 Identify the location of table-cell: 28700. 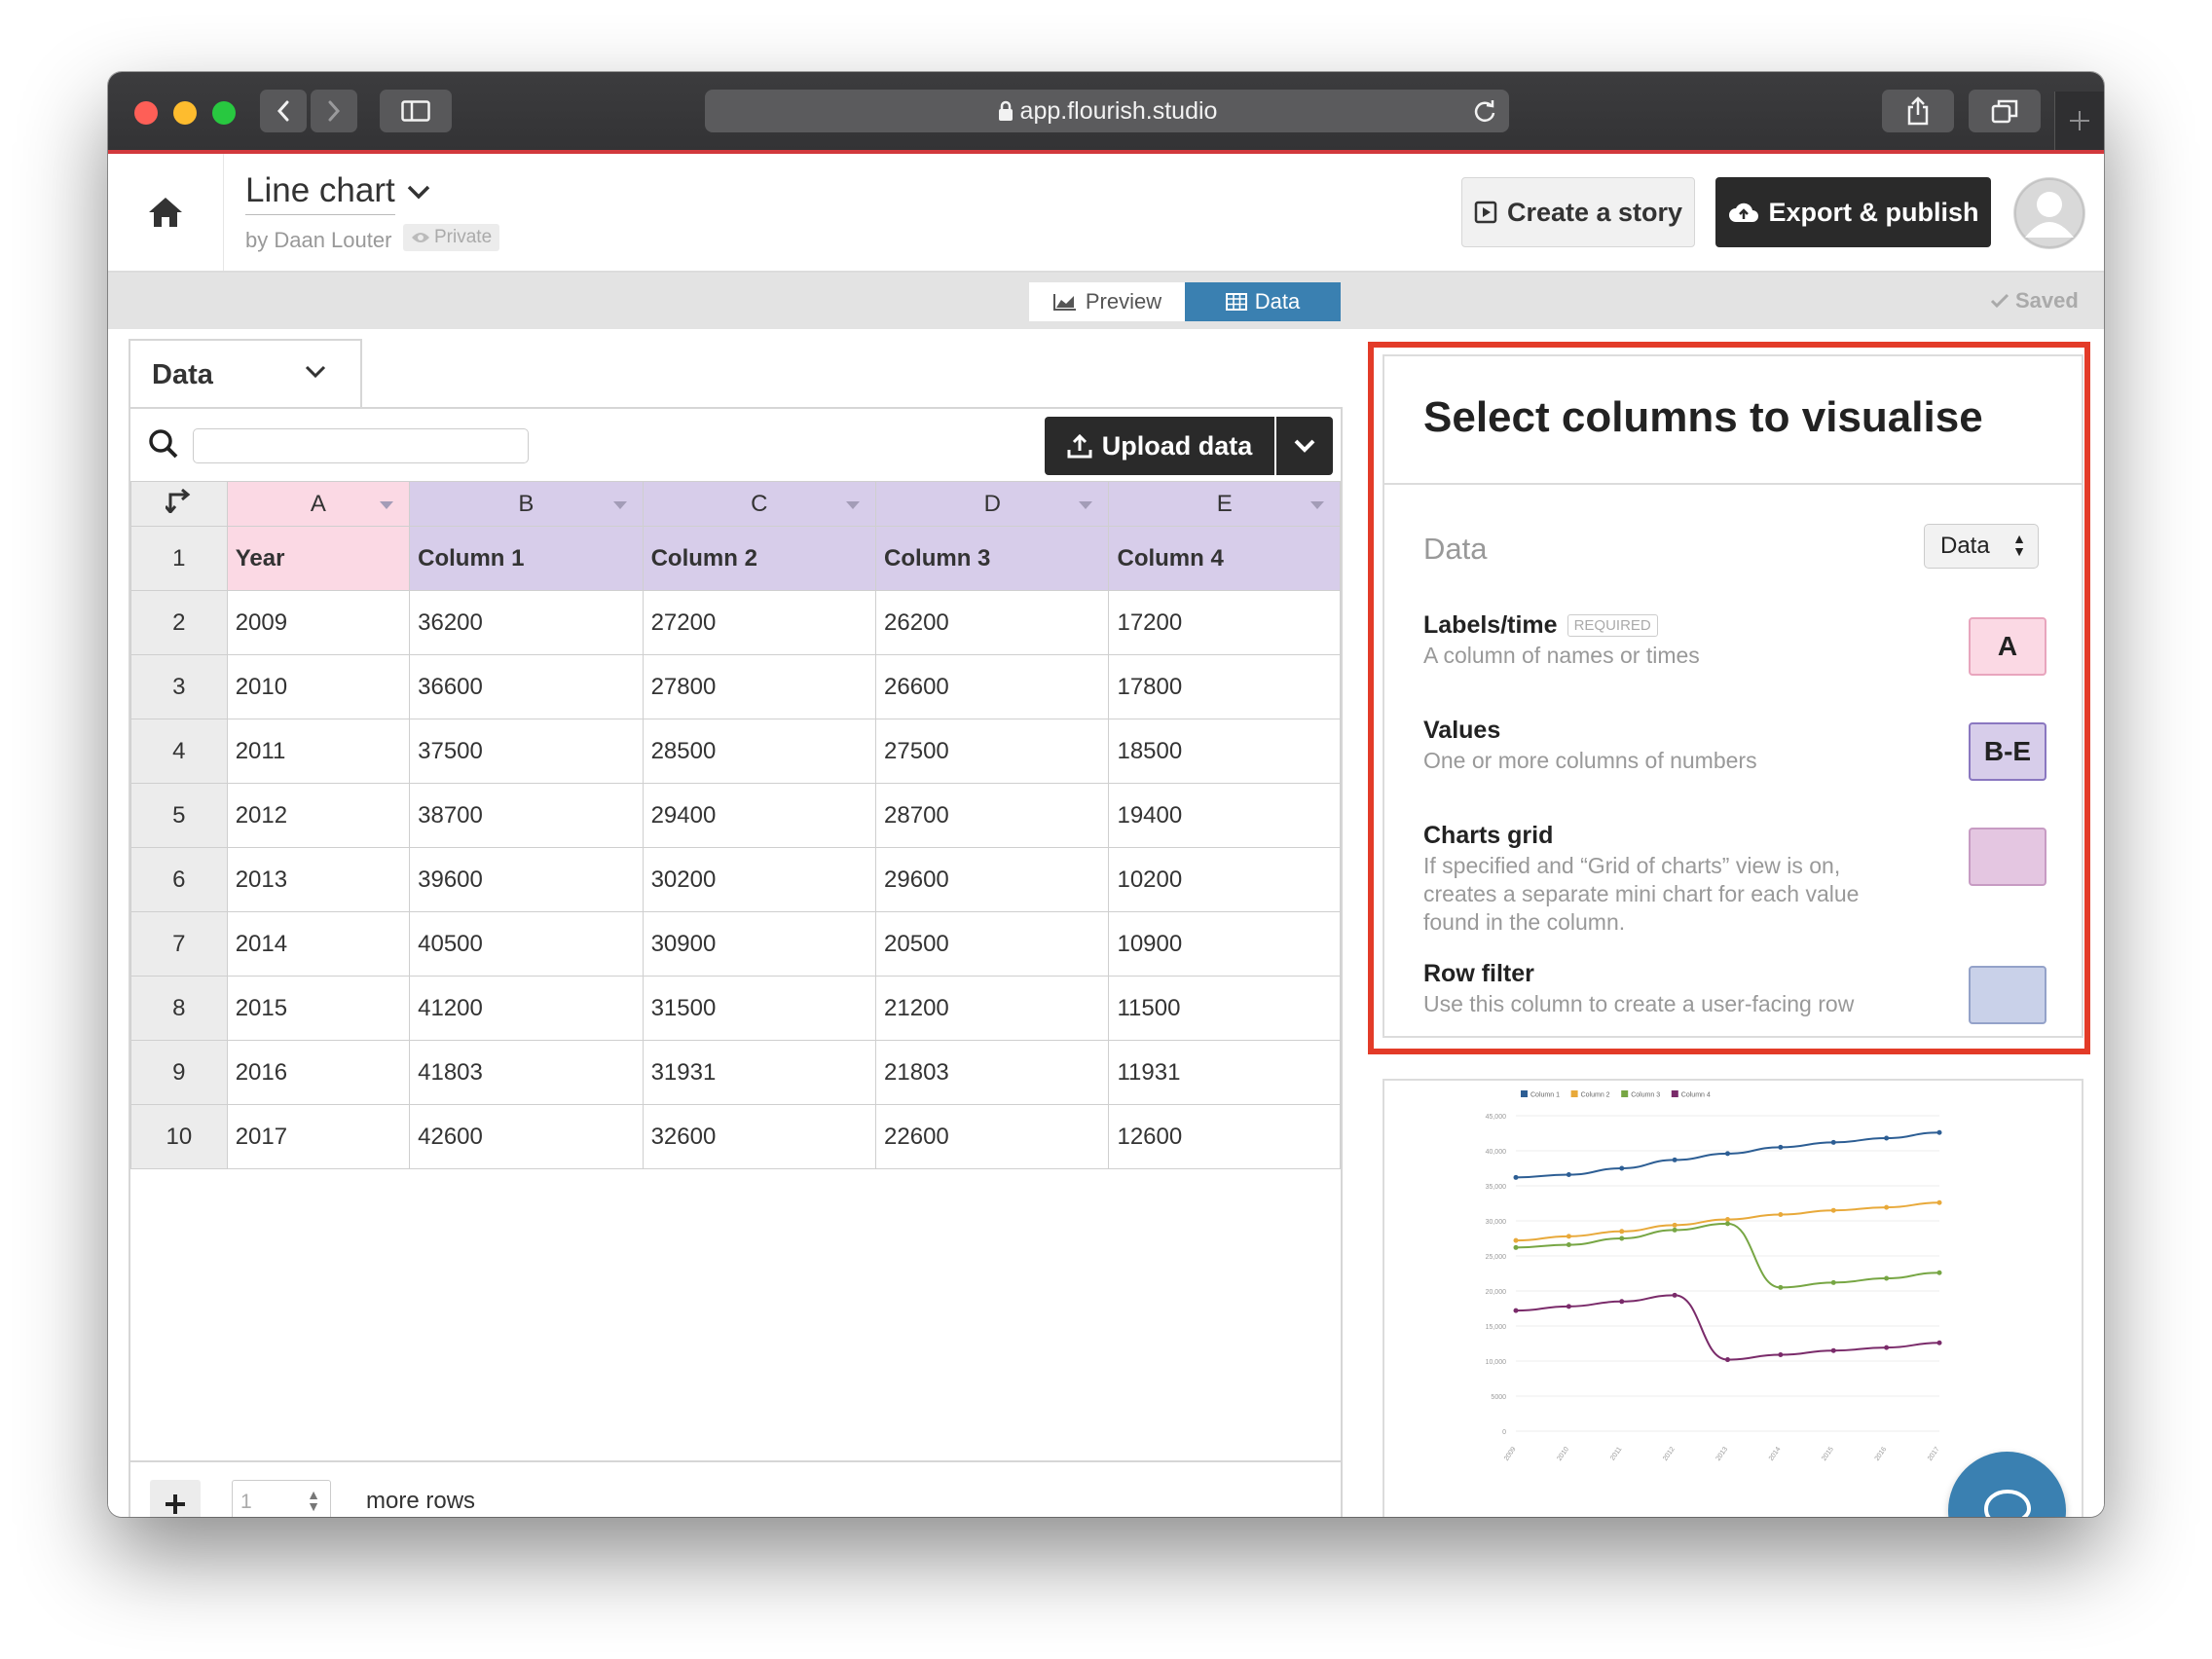
(992, 815).